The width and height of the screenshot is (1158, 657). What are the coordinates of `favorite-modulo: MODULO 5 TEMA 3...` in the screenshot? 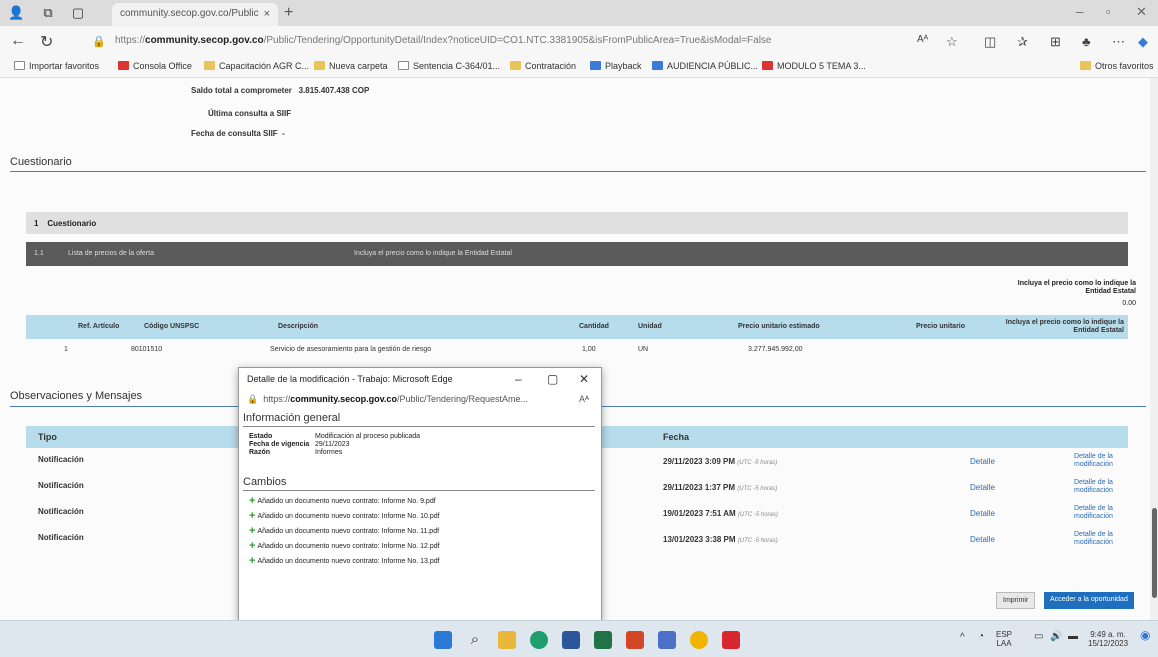 It's located at (814, 66).